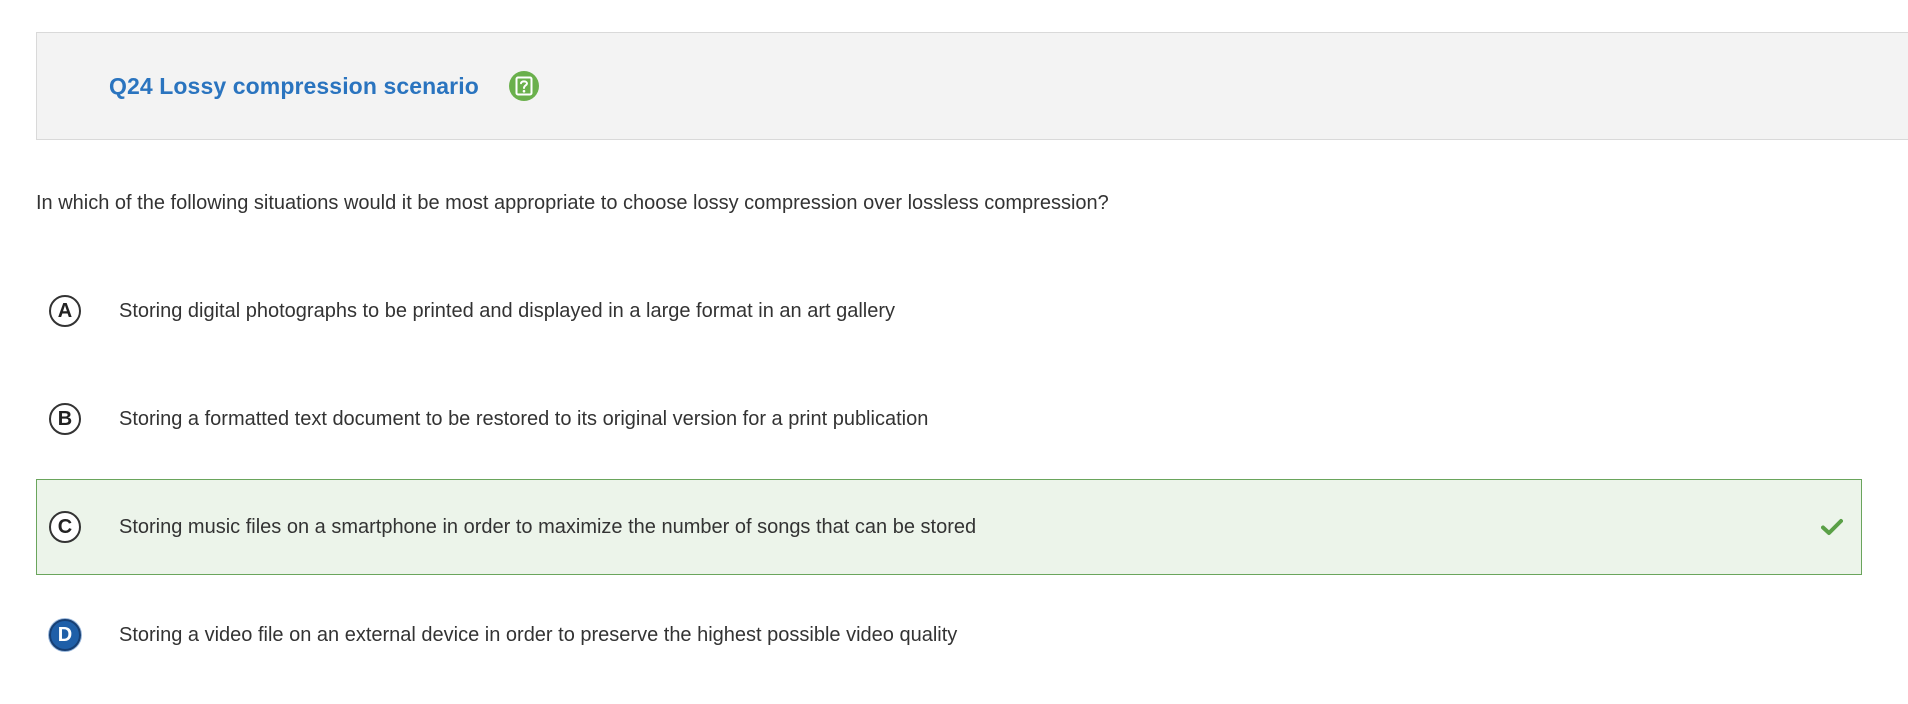 Image resolution: width=1908 pixels, height=704 pixels. What do you see at coordinates (65, 419) in the screenshot?
I see `option-letter-b: B` at bounding box center [65, 419].